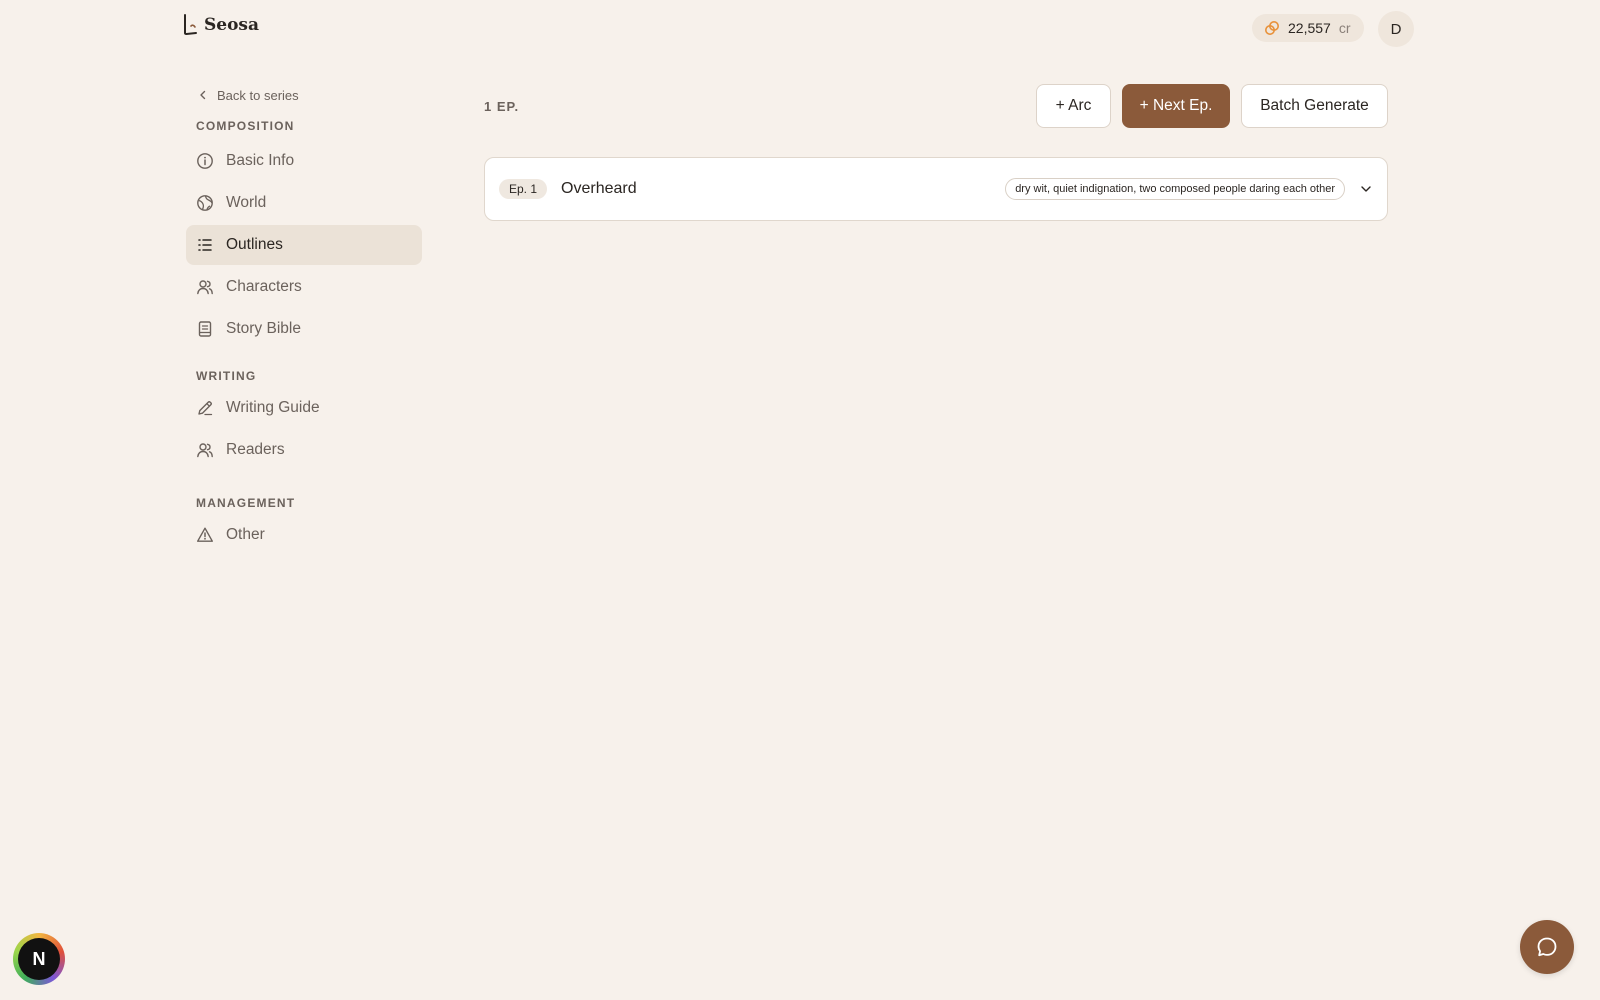  Describe the element at coordinates (599, 188) in the screenshot. I see `episode-title: Overheard` at that location.